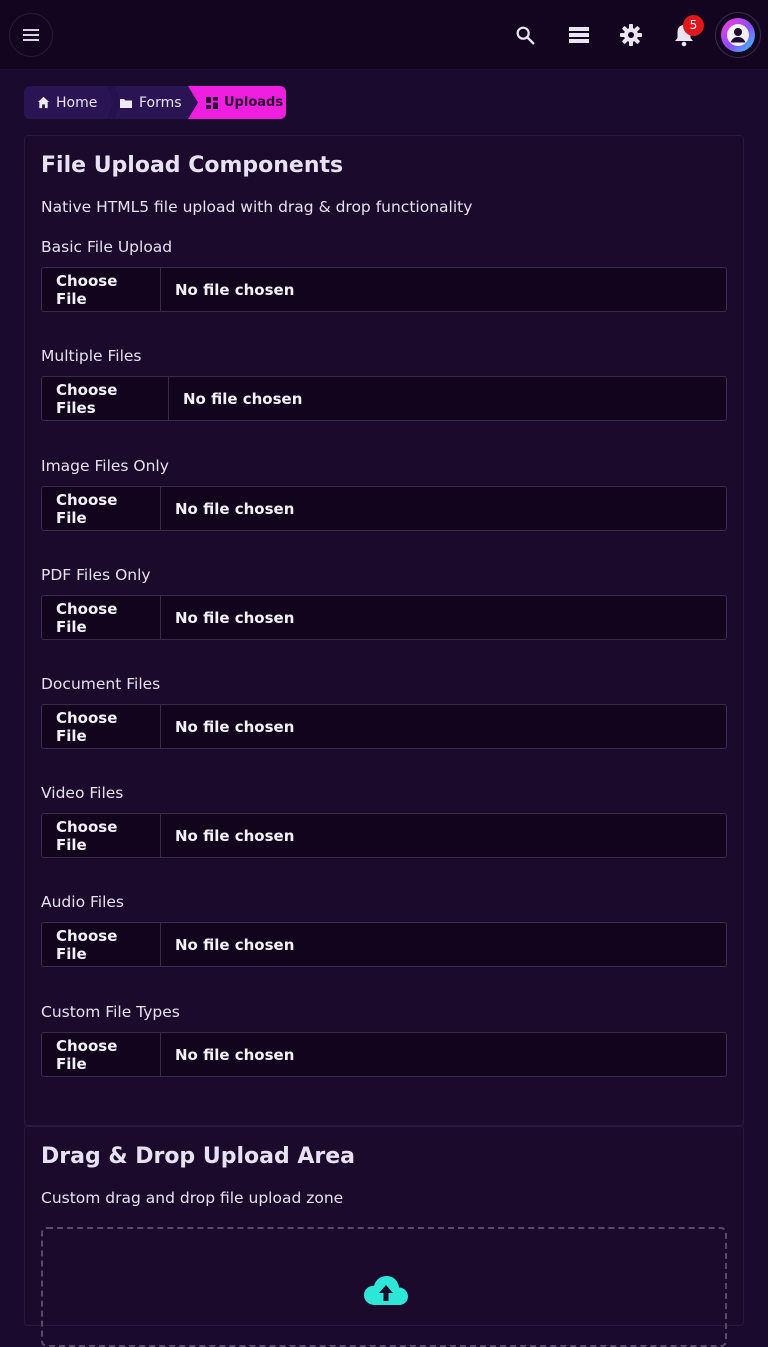  I want to click on breadcrumb-home: Home, so click(67, 102).